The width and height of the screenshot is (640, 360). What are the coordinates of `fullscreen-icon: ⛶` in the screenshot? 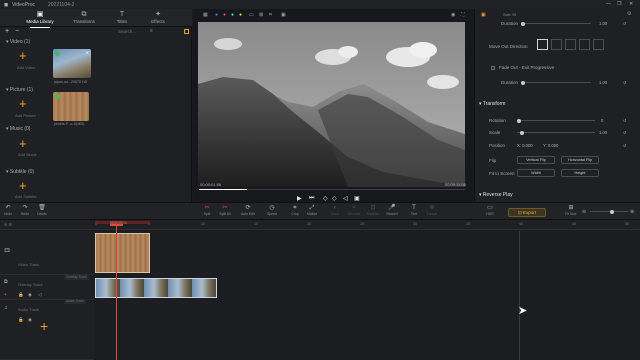 It's located at (463, 15).